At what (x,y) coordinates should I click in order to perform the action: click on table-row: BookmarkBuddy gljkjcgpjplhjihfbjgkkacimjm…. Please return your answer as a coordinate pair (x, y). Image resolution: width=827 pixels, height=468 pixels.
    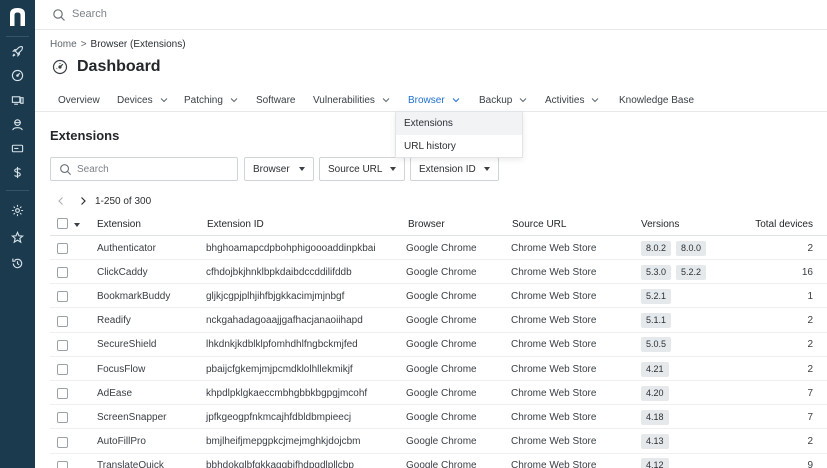
    Looking at the image, I should click on (438, 296).